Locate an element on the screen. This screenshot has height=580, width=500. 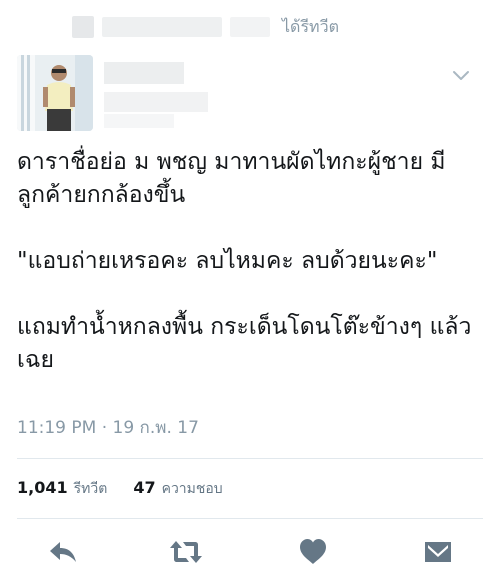
tweet-paragraph: "แอบถ่ายเหรอคะ ลบไหมคะ ลบด้วยนะคะ" is located at coordinates (227, 261).